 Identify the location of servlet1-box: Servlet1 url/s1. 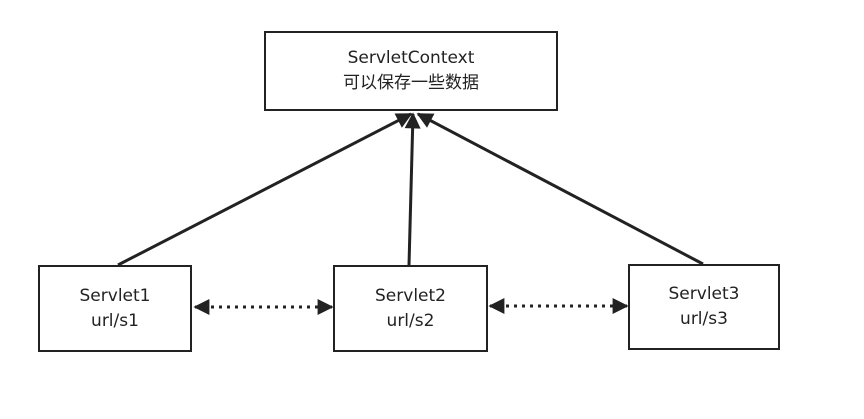
(115, 308).